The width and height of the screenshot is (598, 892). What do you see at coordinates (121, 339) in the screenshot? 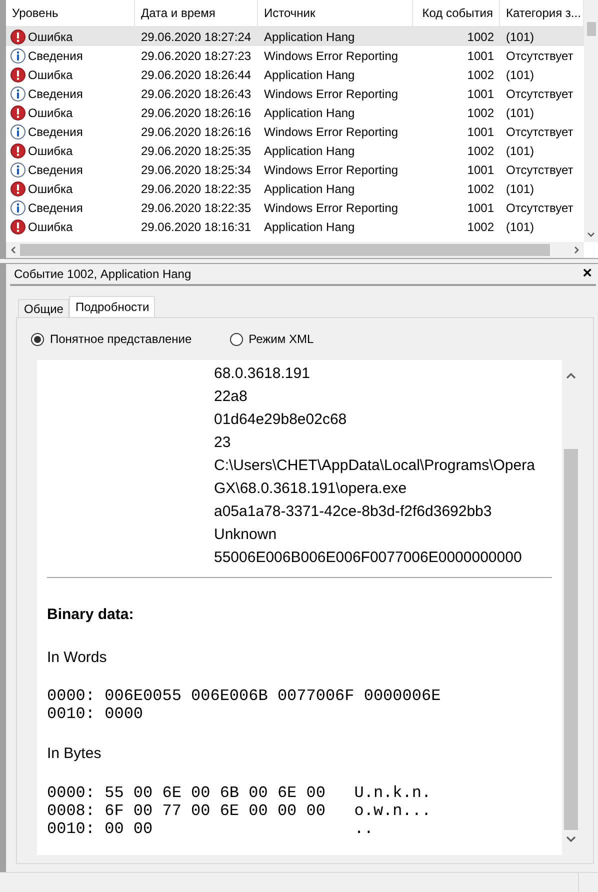
I see `radio-label: Понятное представление` at bounding box center [121, 339].